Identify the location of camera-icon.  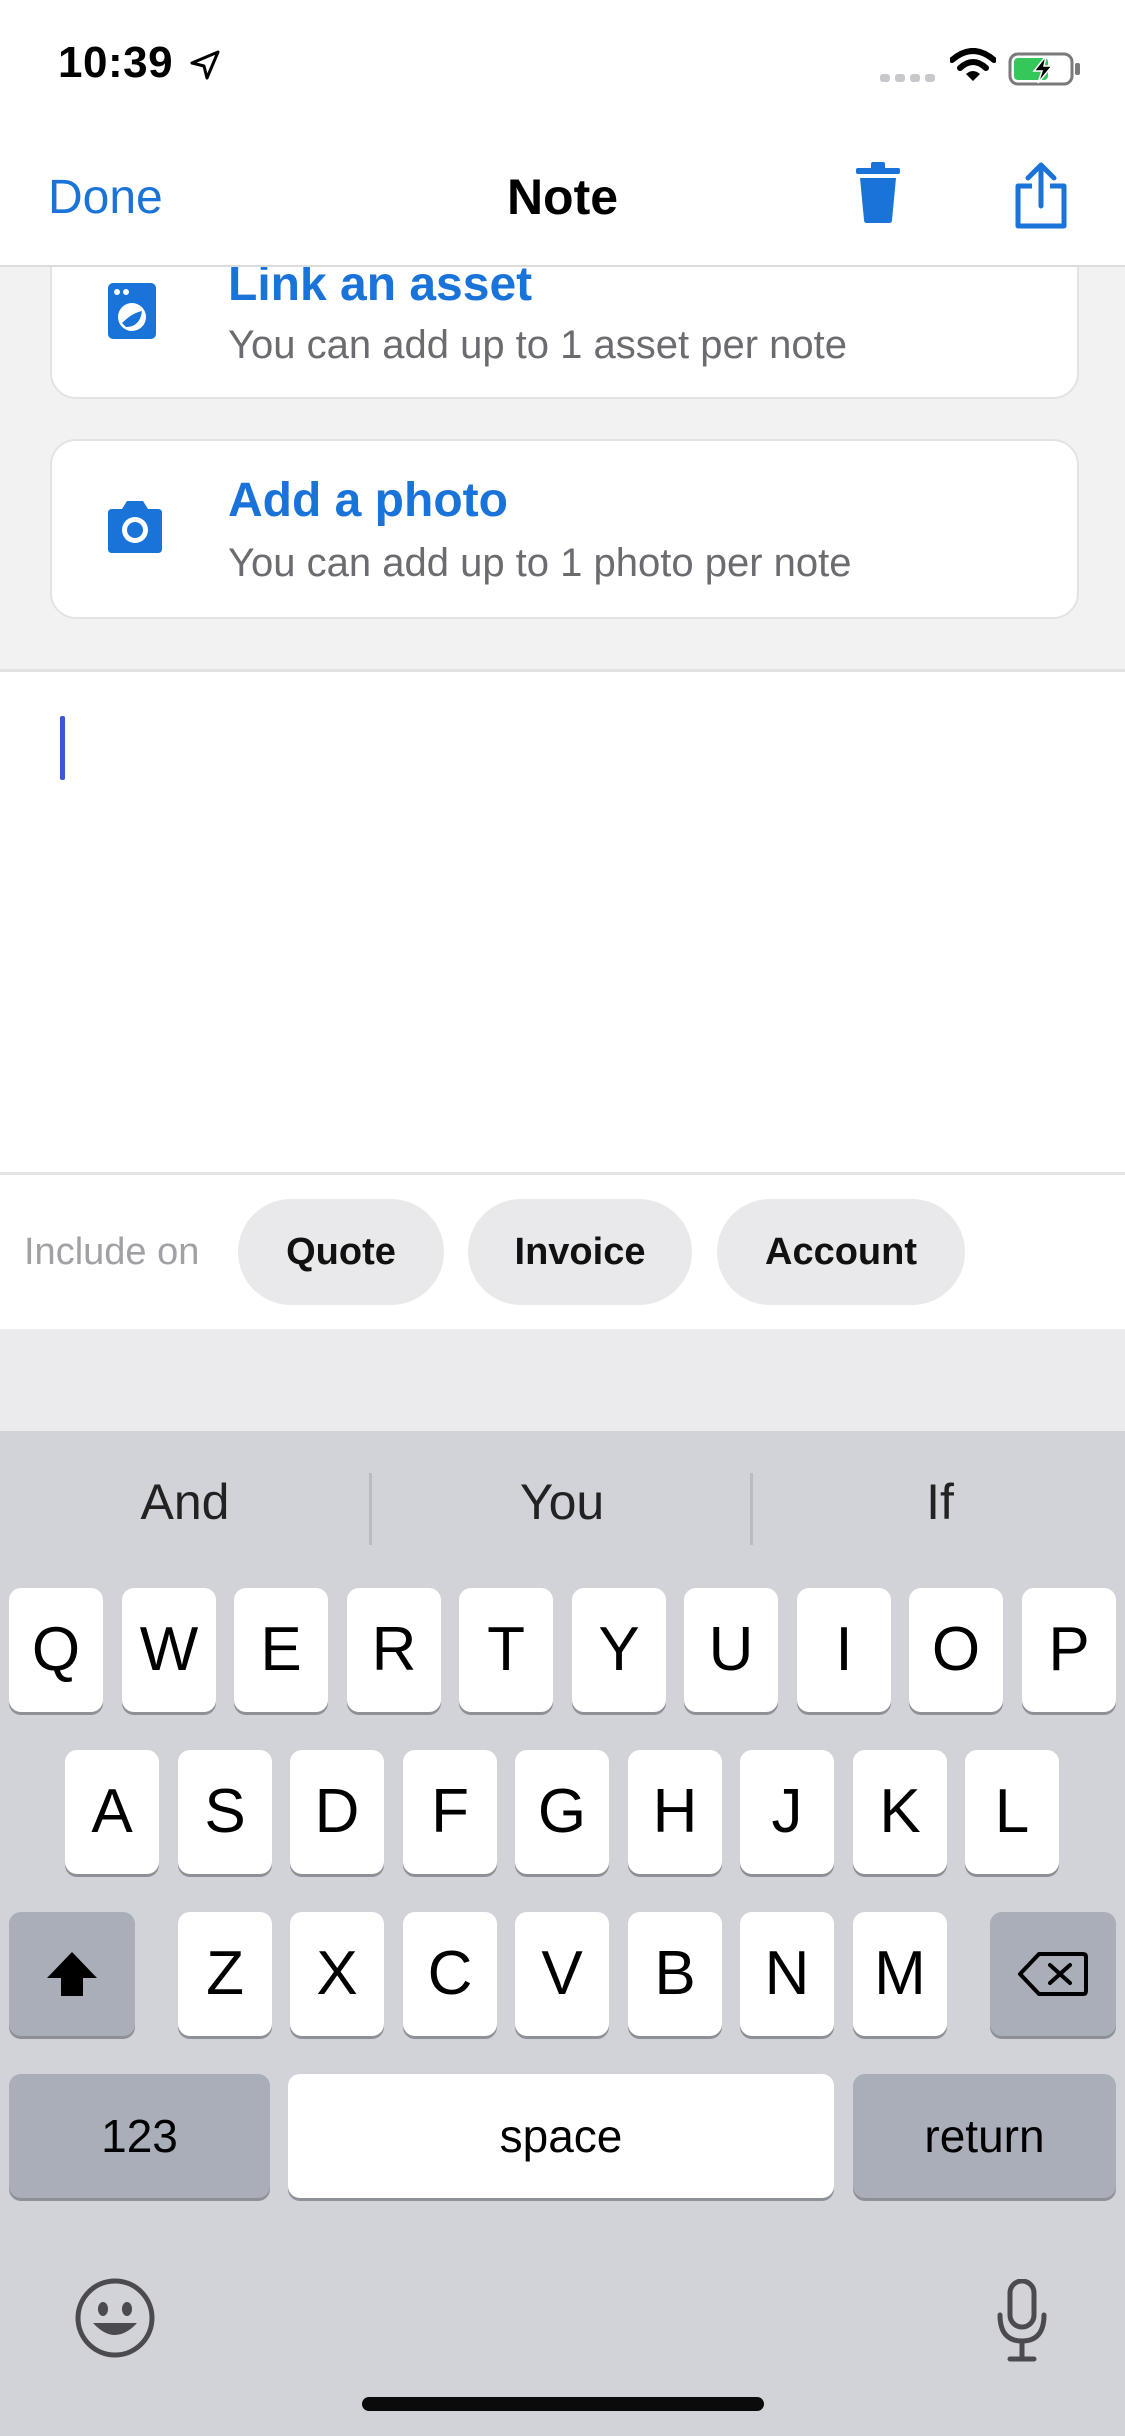
(135, 527).